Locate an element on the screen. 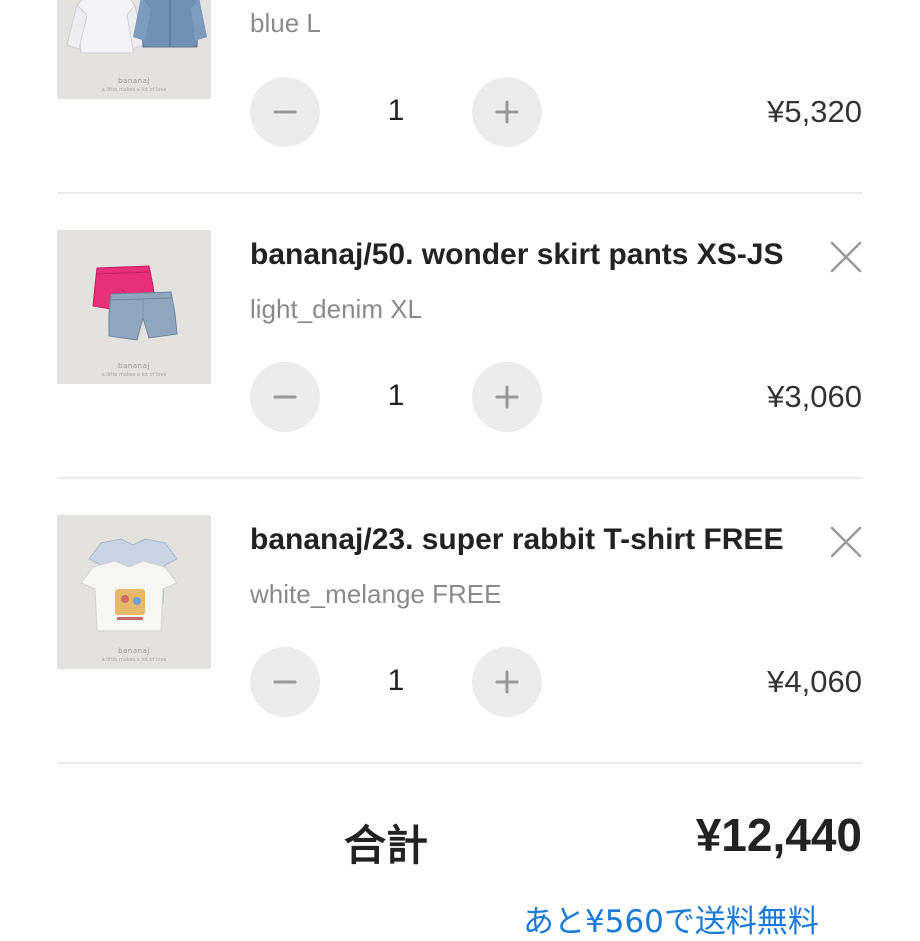 The width and height of the screenshot is (920, 941). total-value: ¥12,440 is located at coordinates (778, 835).